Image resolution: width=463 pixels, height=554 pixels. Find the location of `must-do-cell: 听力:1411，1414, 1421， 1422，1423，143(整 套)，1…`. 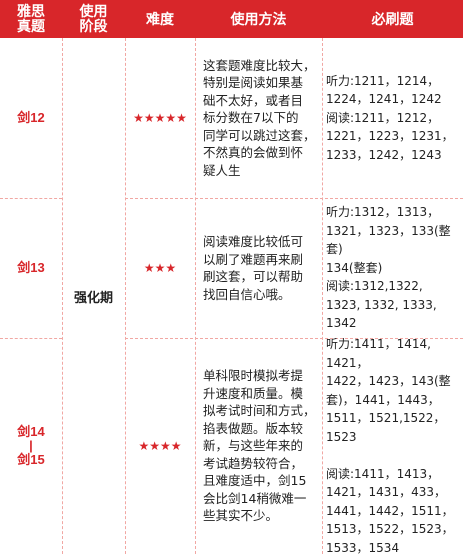

must-do-cell: 听力:1411，1414, 1421， 1422，1423，143(整 套)，1… is located at coordinates (390, 446).